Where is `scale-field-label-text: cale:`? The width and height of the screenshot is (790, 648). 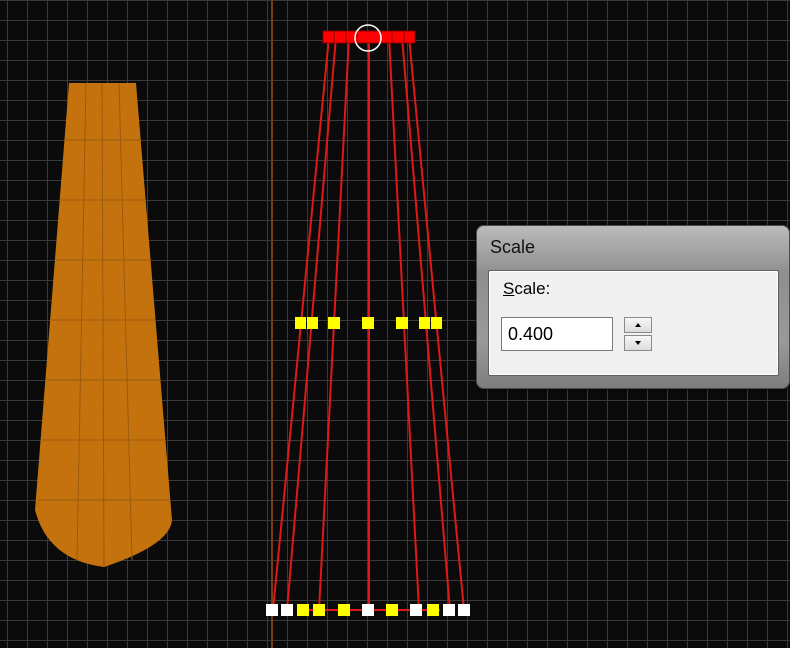
scale-field-label-text: cale: is located at coordinates (532, 288).